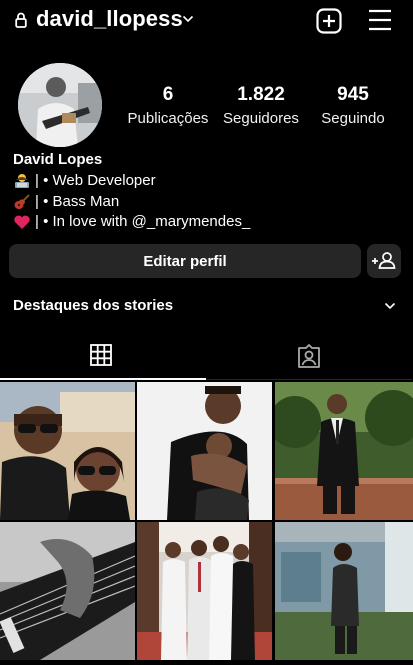 Image resolution: width=413 pixels, height=665 pixels. What do you see at coordinates (168, 118) in the screenshot?
I see `posts-count-label: Publicações` at bounding box center [168, 118].